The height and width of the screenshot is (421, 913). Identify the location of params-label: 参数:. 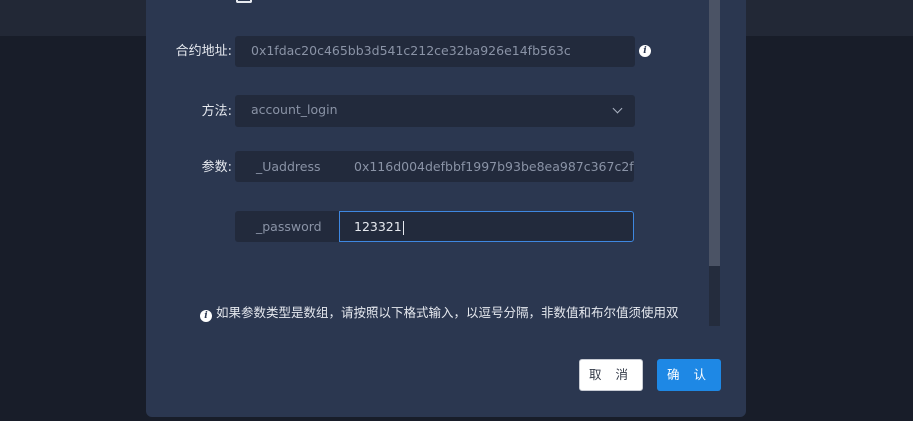
(216, 167).